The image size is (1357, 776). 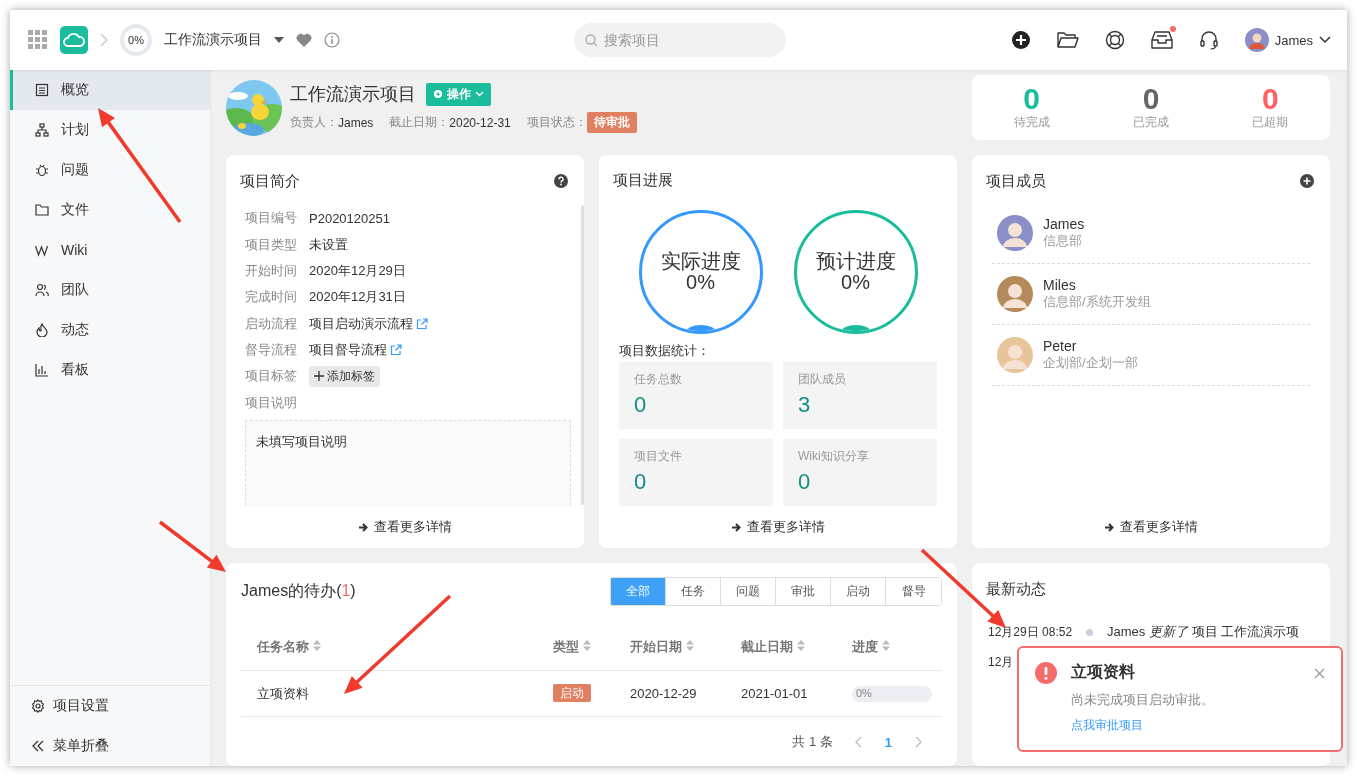 What do you see at coordinates (591, 40) in the screenshot?
I see `search-icon` at bounding box center [591, 40].